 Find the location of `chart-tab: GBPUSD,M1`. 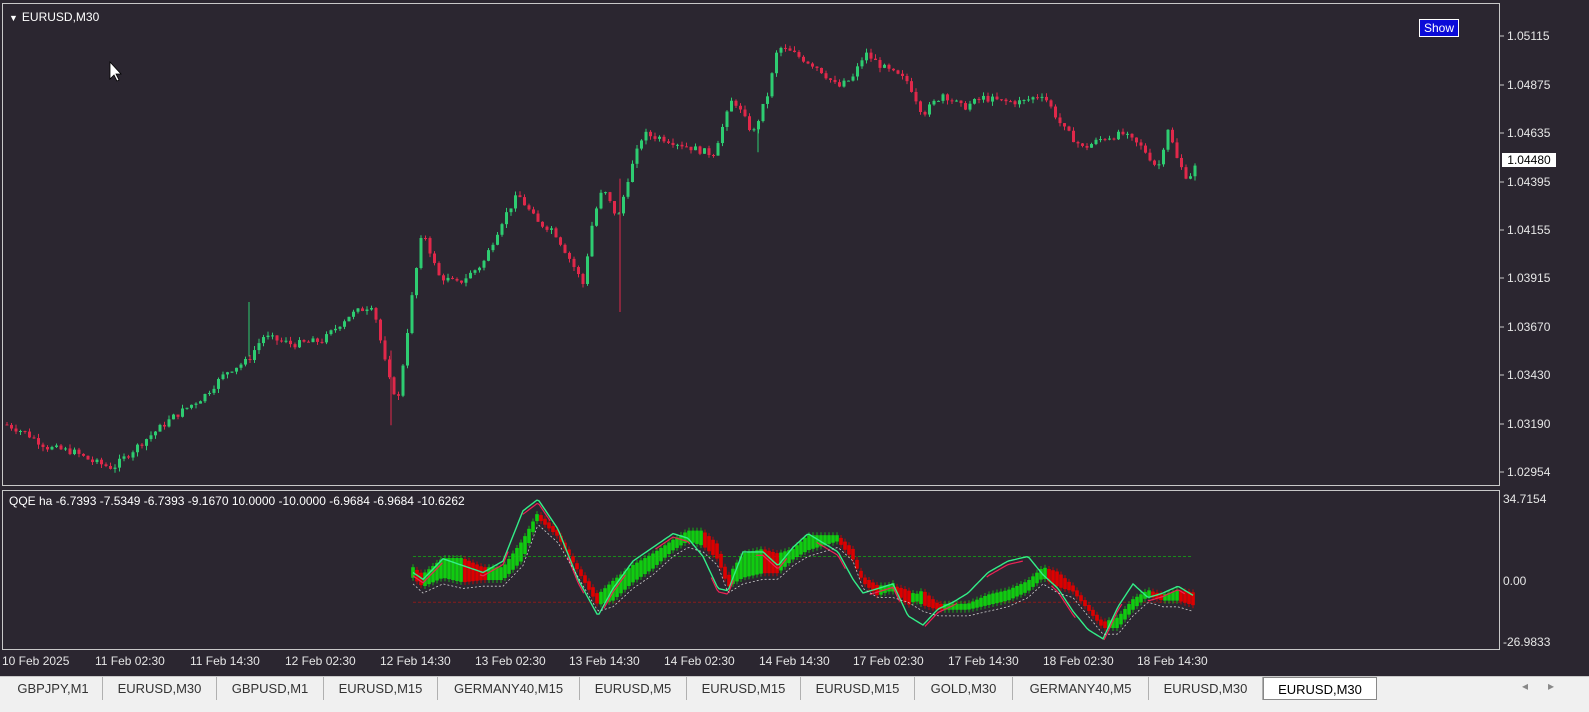

chart-tab: GBPUSD,M1 is located at coordinates (270, 688).